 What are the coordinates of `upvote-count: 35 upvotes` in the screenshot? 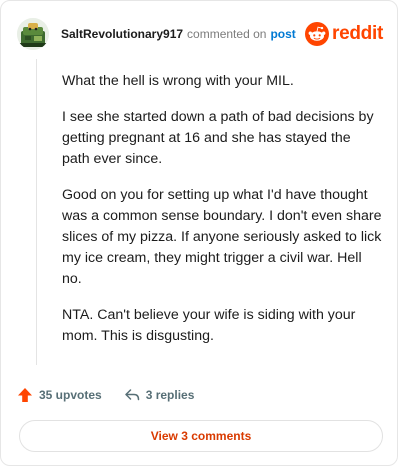 It's located at (70, 395).